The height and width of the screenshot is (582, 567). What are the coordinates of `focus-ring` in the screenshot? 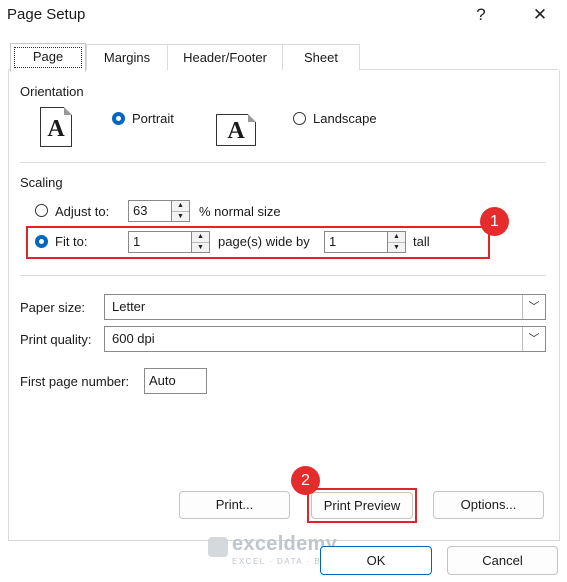 It's located at (48, 57).